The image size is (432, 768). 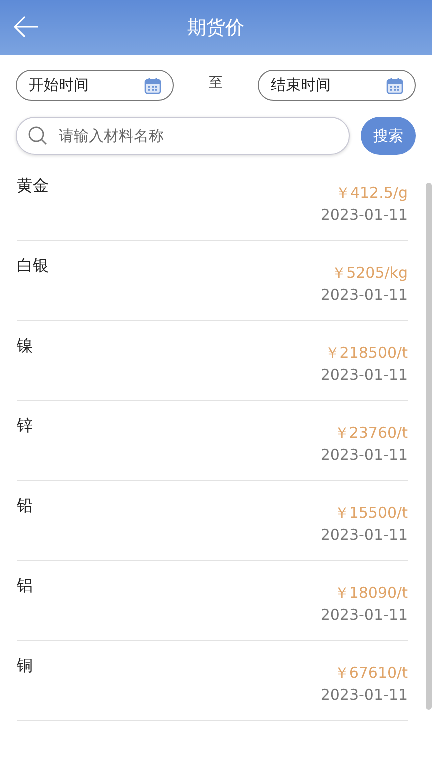 What do you see at coordinates (366, 353) in the screenshot?
I see `price-text: ￥218500/t` at bounding box center [366, 353].